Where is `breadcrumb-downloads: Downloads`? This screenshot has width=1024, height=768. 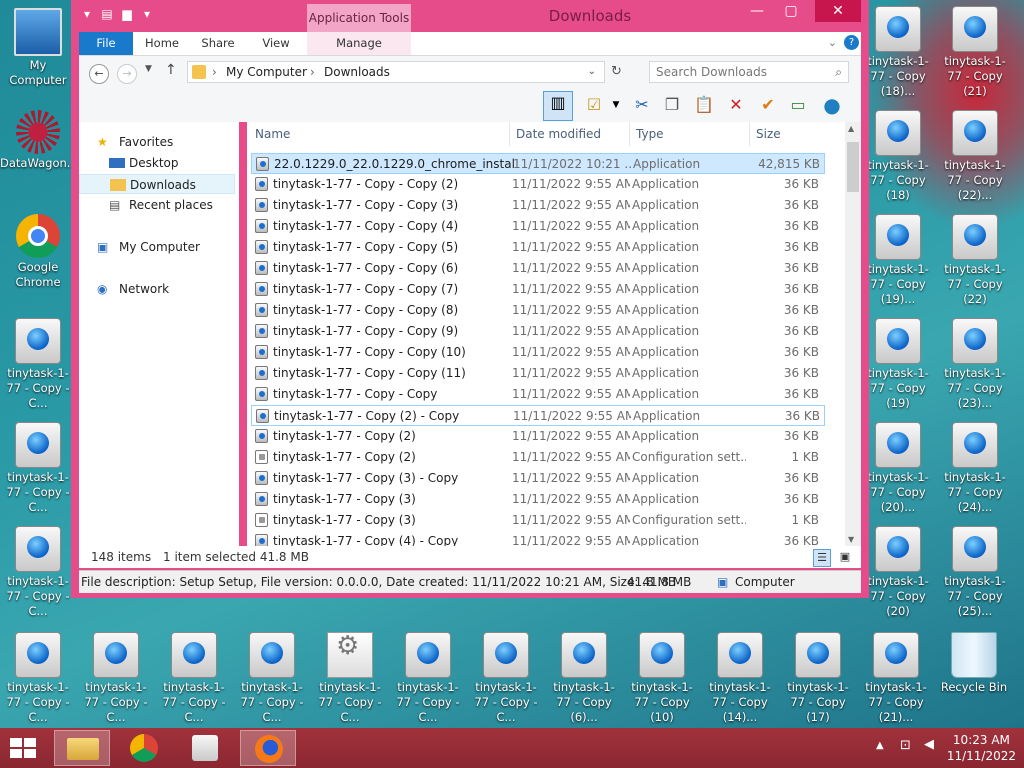
breadcrumb-downloads: Downloads is located at coordinates (357, 72).